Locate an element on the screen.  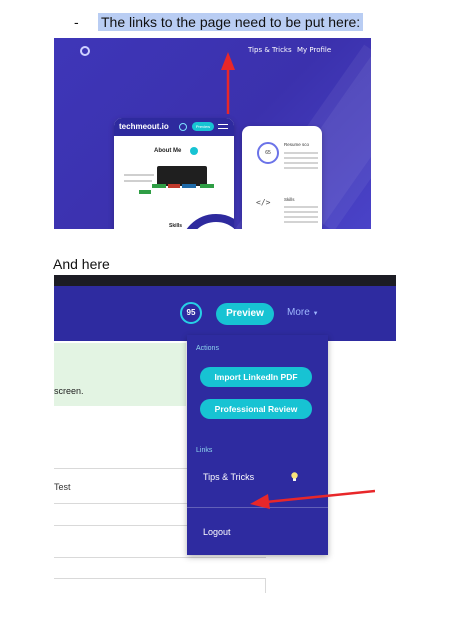
banner-text-fragment: screen. is located at coordinates (69, 391).